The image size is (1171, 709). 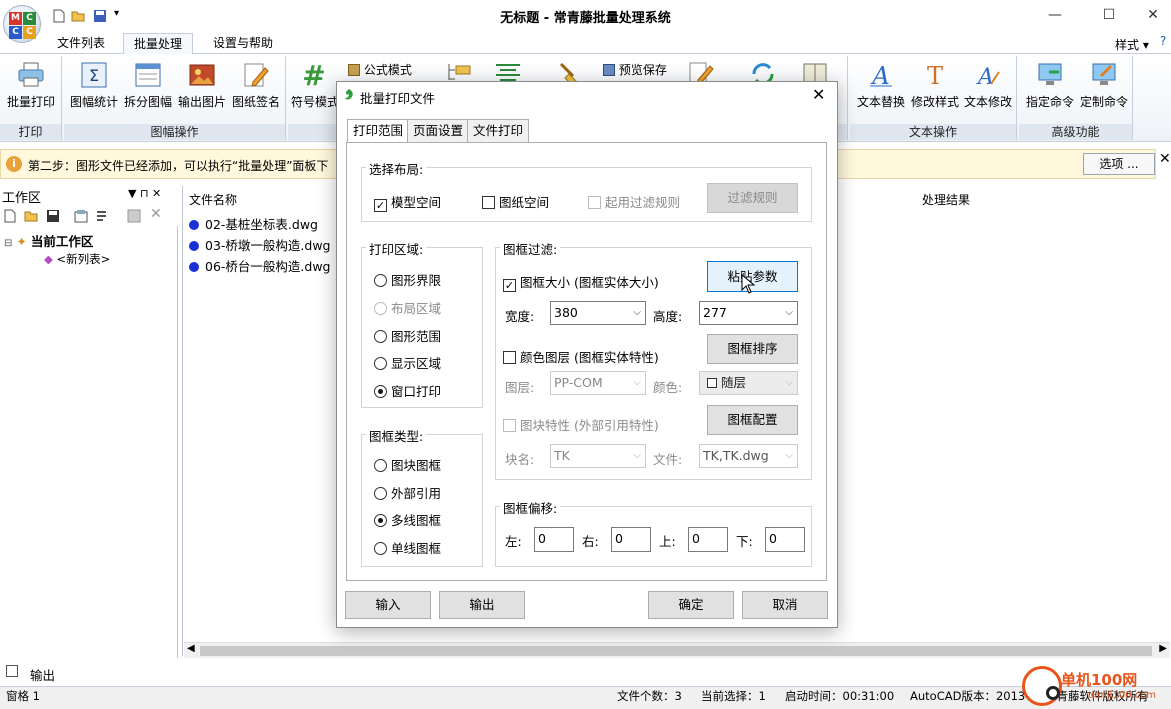 I want to click on model-space-checkbox: ✓ 模型空间, so click(x=407, y=202).